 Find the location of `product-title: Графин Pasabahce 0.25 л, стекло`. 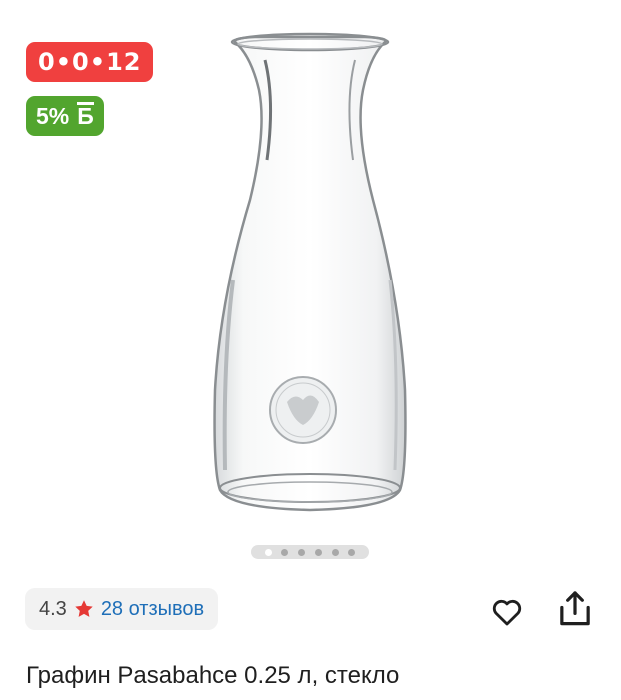

product-title: Графин Pasabahce 0.25 л, стекло is located at coordinates (213, 675).